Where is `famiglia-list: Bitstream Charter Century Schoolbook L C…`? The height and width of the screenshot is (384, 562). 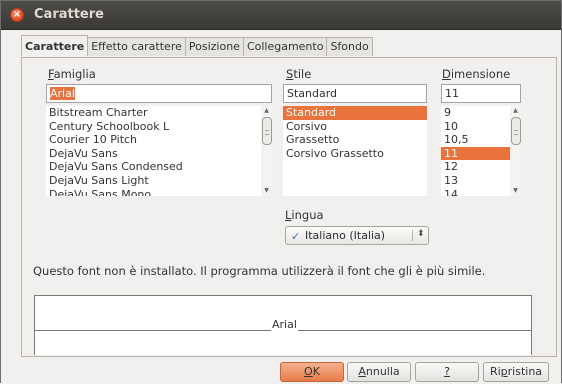
famiglia-list: Bitstream Charter Century Schoolbook L C… is located at coordinates (159, 151).